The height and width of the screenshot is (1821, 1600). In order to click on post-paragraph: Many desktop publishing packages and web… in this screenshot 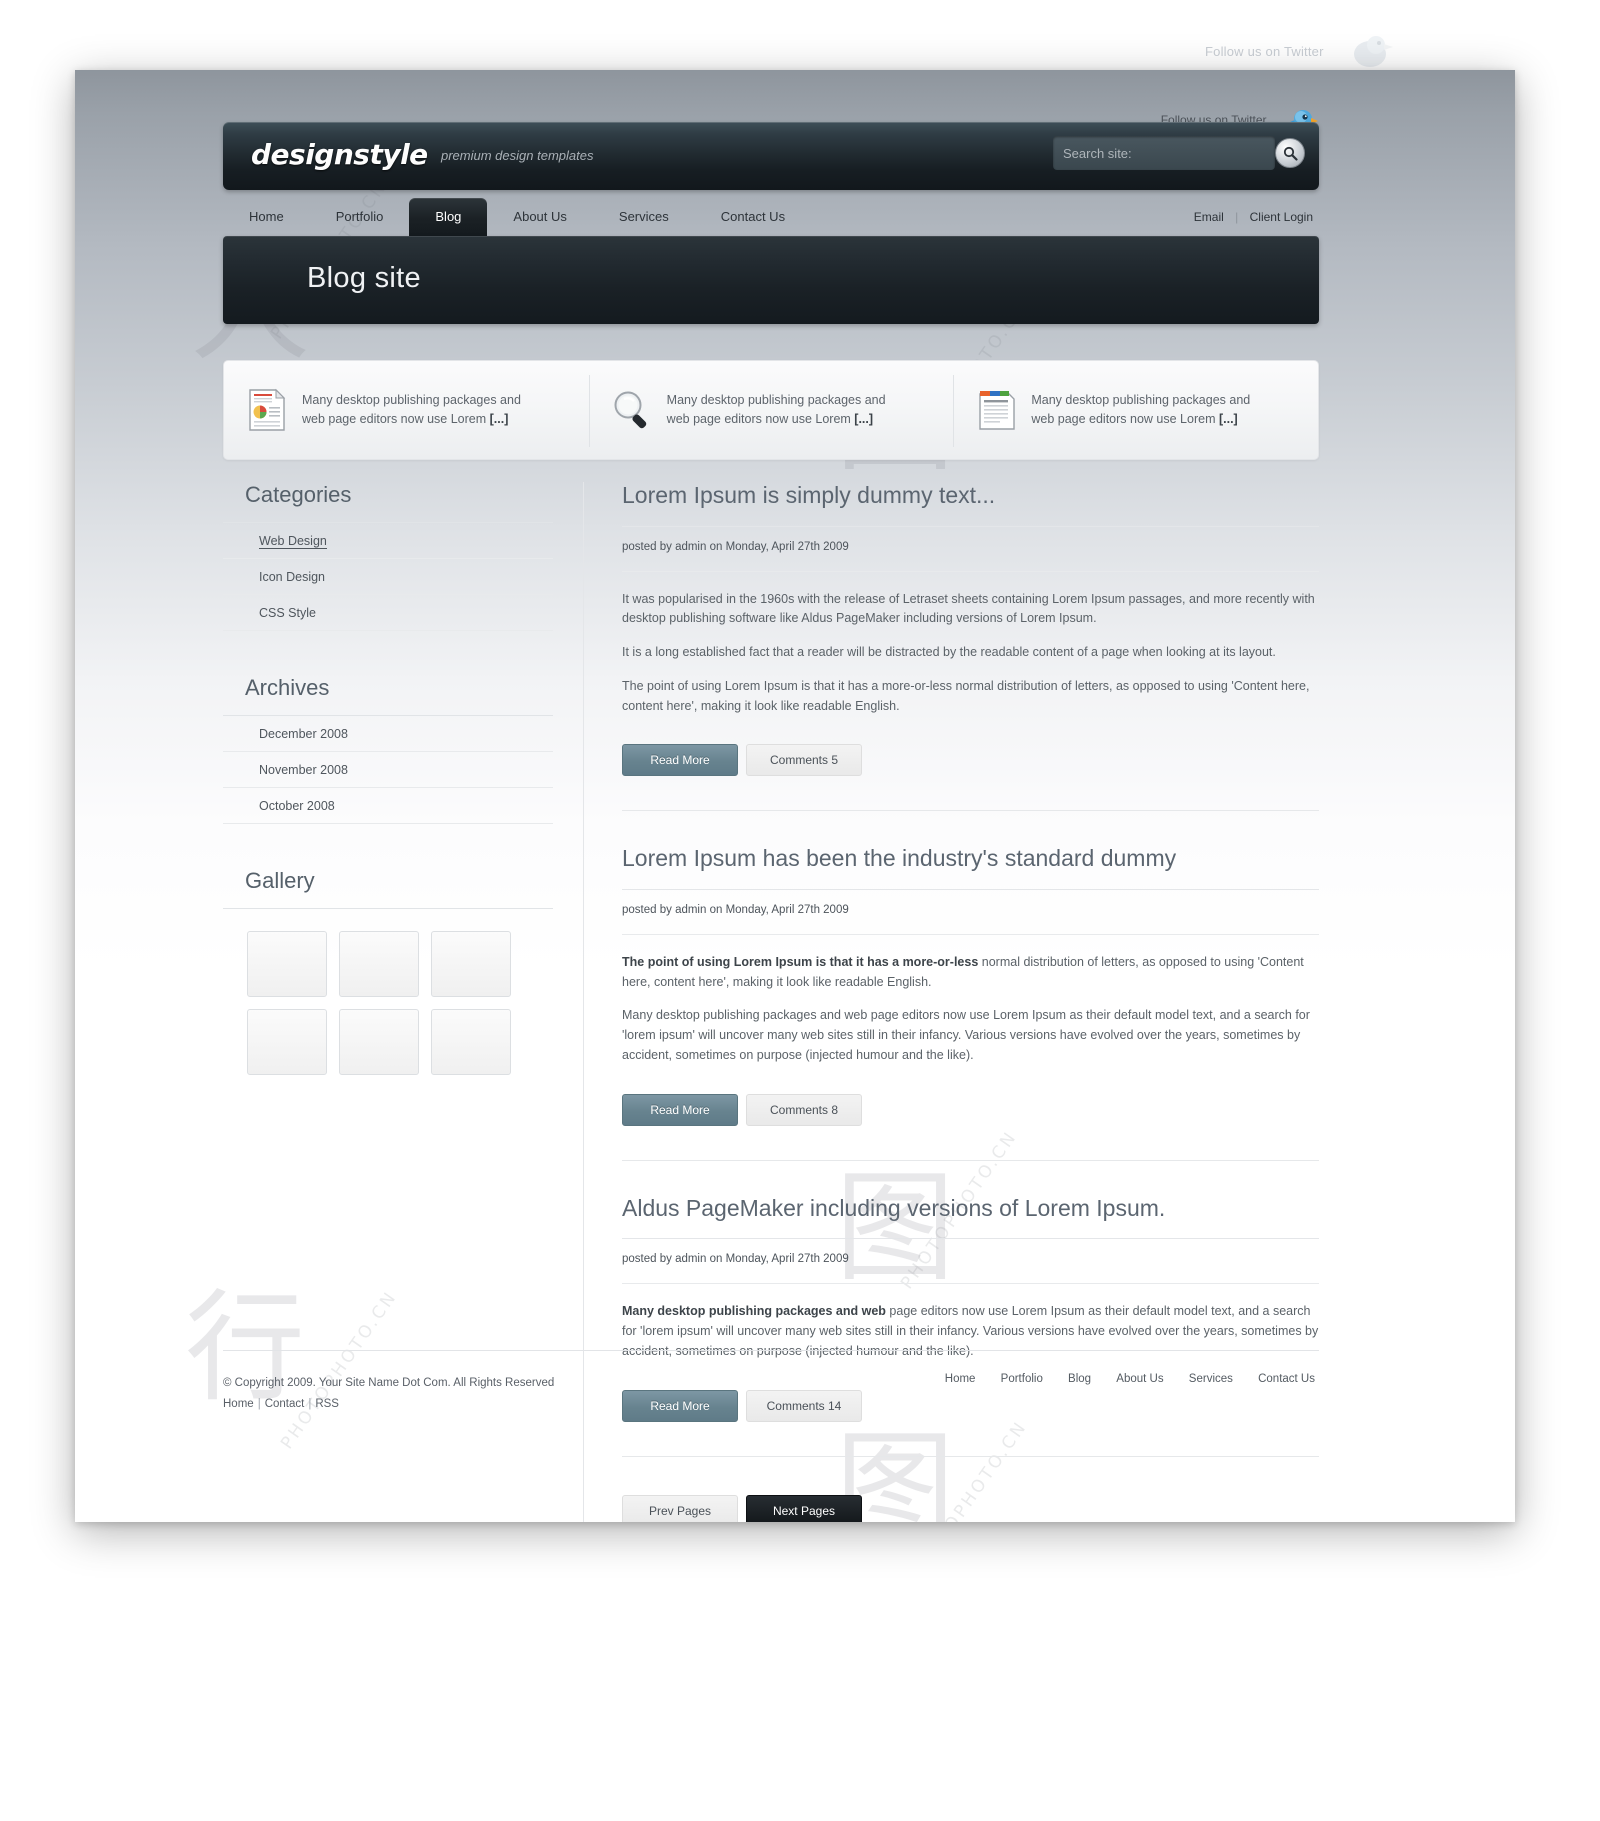, I will do `click(970, 1035)`.